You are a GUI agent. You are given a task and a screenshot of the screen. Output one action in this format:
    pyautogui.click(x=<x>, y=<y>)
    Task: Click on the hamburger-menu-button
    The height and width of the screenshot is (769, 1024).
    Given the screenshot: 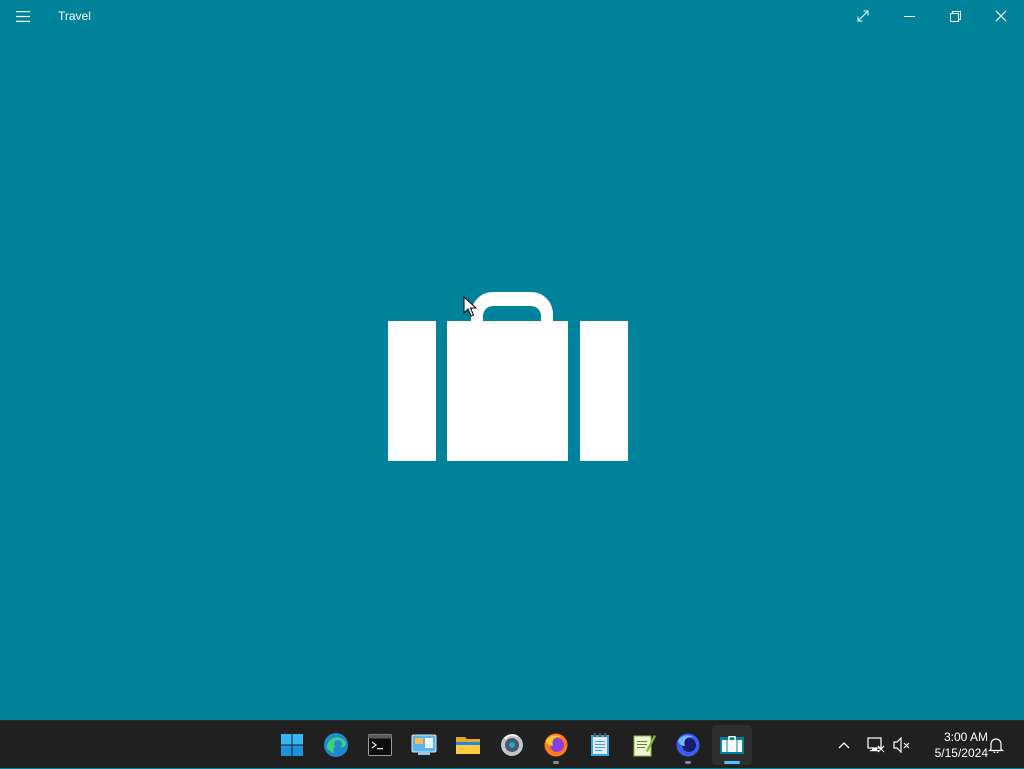 What is the action you would take?
    pyautogui.click(x=23, y=16)
    